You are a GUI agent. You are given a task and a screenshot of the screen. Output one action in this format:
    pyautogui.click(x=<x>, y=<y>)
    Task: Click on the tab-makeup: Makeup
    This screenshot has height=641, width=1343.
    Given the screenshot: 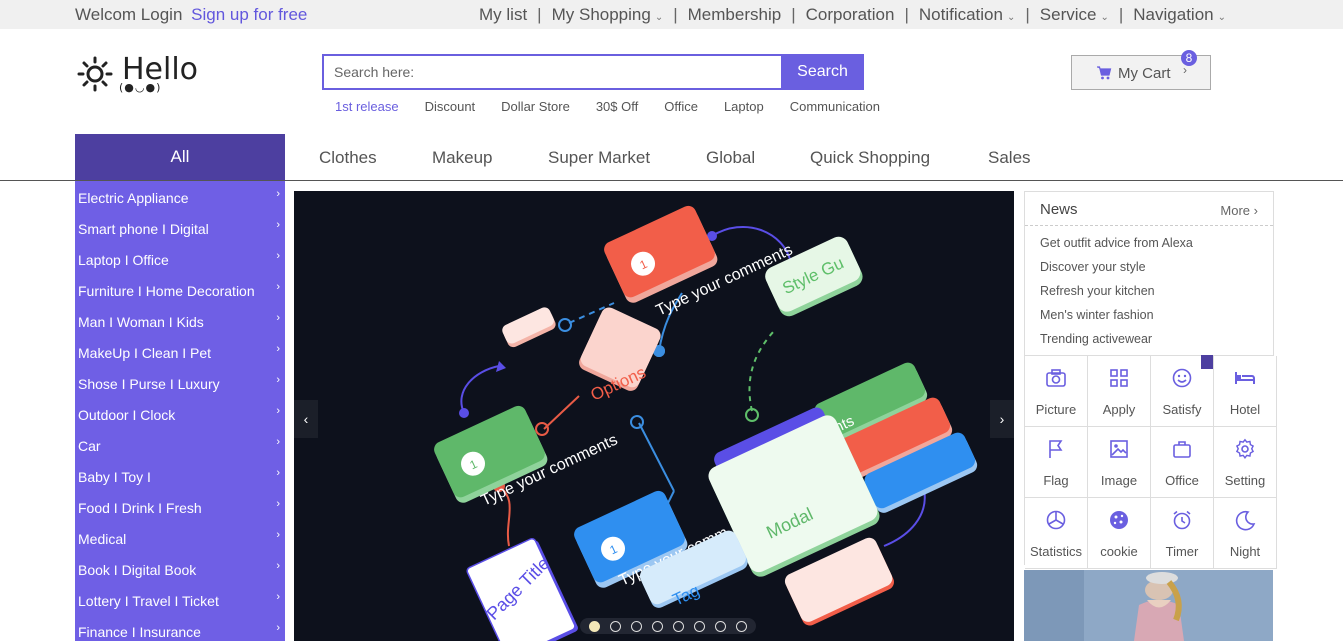 What is the action you would take?
    pyautogui.click(x=462, y=158)
    